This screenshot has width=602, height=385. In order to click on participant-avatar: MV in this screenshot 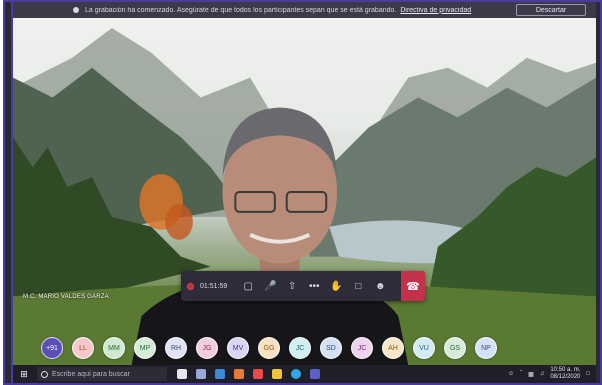, I will do `click(238, 348)`.